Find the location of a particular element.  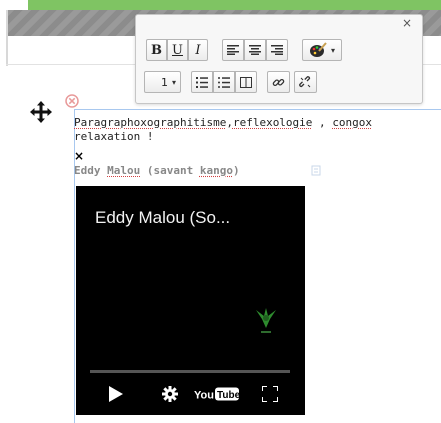

italic-button: I is located at coordinates (197, 50).